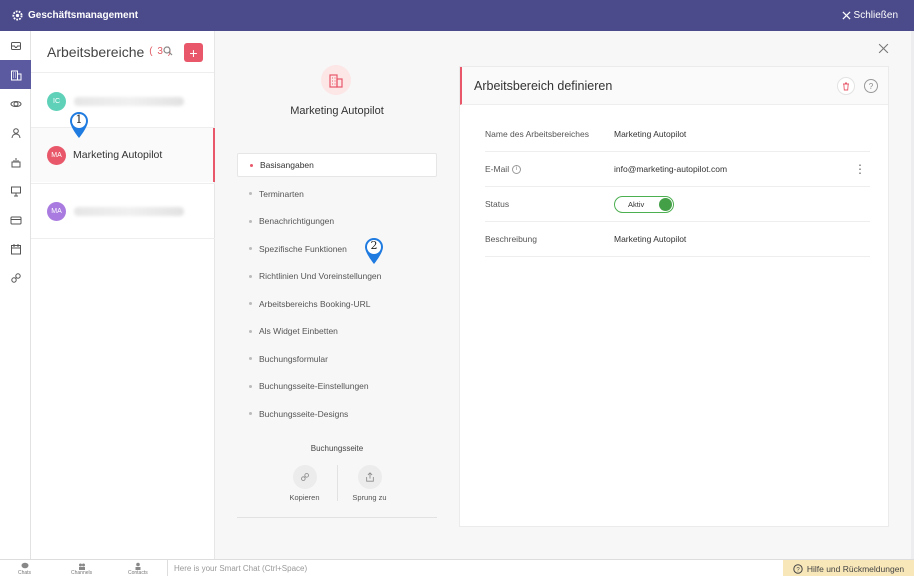  I want to click on more-options-icon: ⋮, so click(860, 169).